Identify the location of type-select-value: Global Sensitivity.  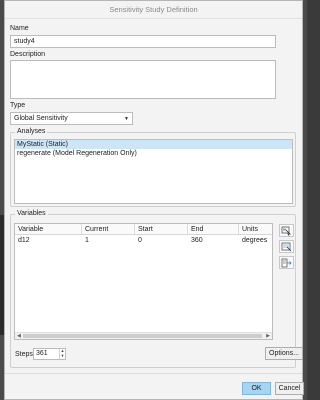
(41, 118).